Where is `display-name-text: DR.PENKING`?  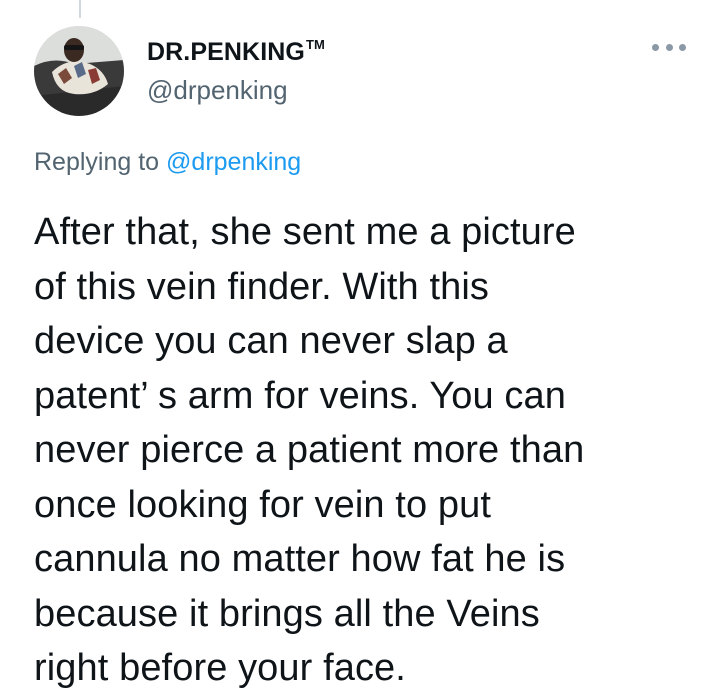 display-name-text: DR.PENKING is located at coordinates (226, 52).